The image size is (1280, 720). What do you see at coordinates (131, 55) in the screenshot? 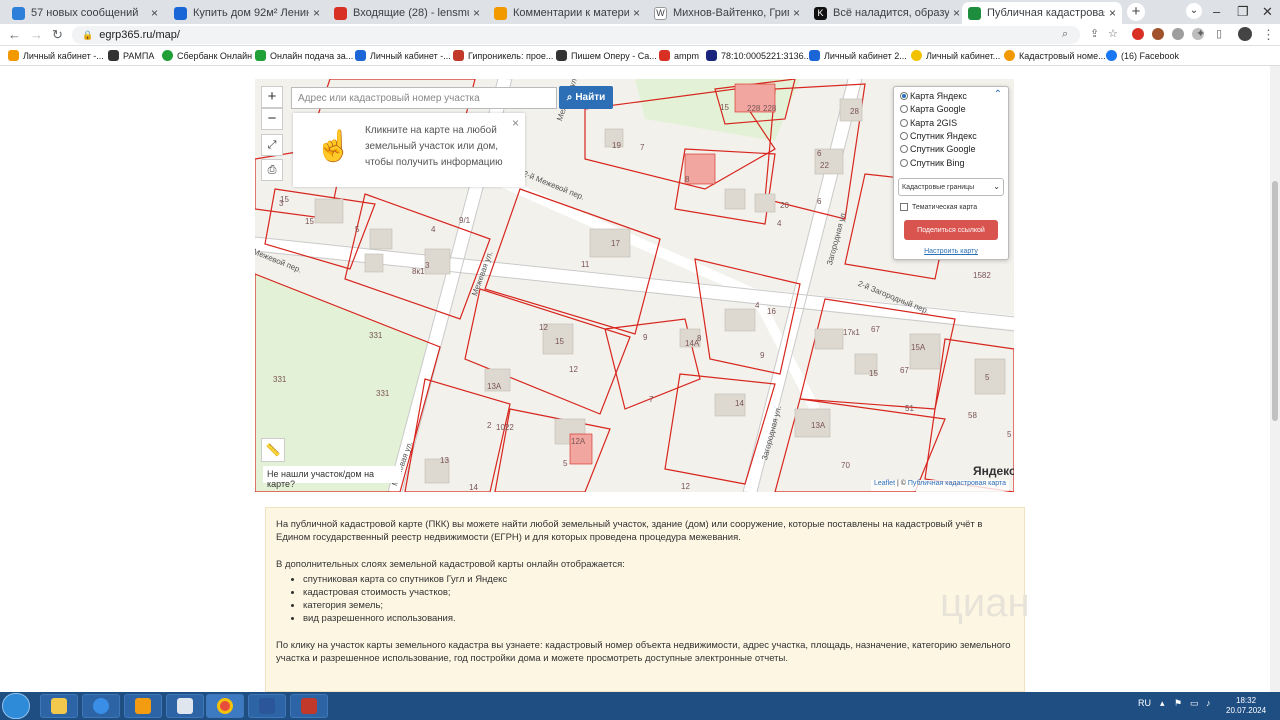
I see `bookmark-item: РАМПА` at bounding box center [131, 55].